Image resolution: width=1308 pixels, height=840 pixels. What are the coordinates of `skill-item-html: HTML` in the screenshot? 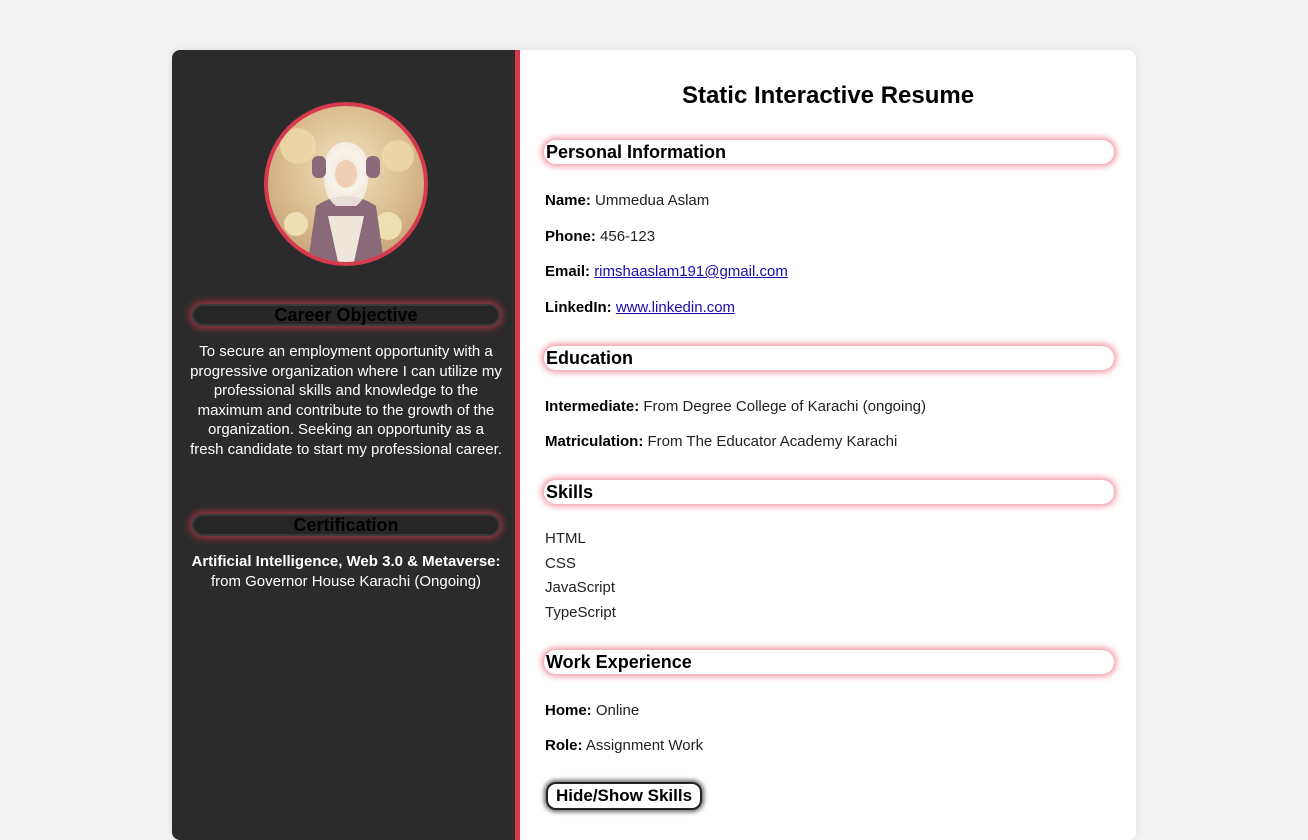 It's located at (565, 538).